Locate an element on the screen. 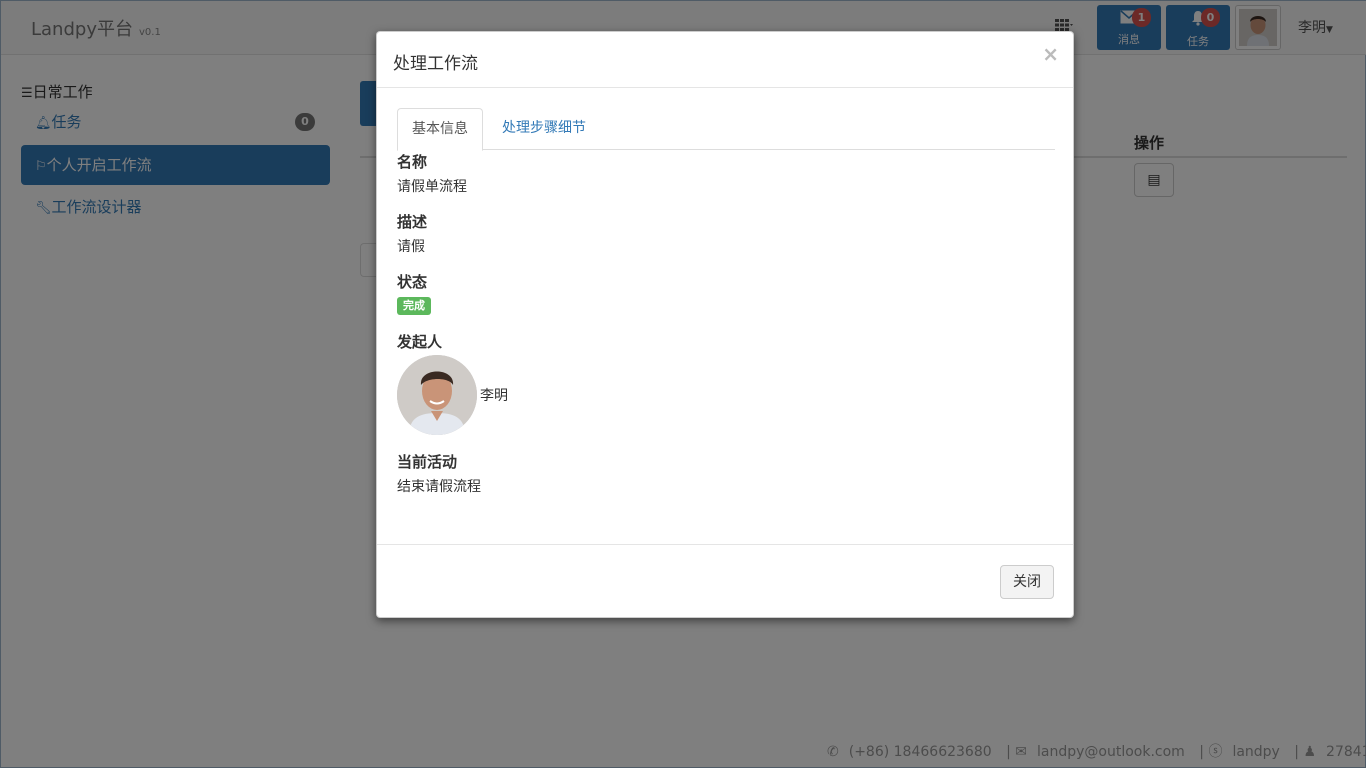 Image resolution: width=1366 pixels, height=768 pixels. status-label: 状态 is located at coordinates (412, 282).